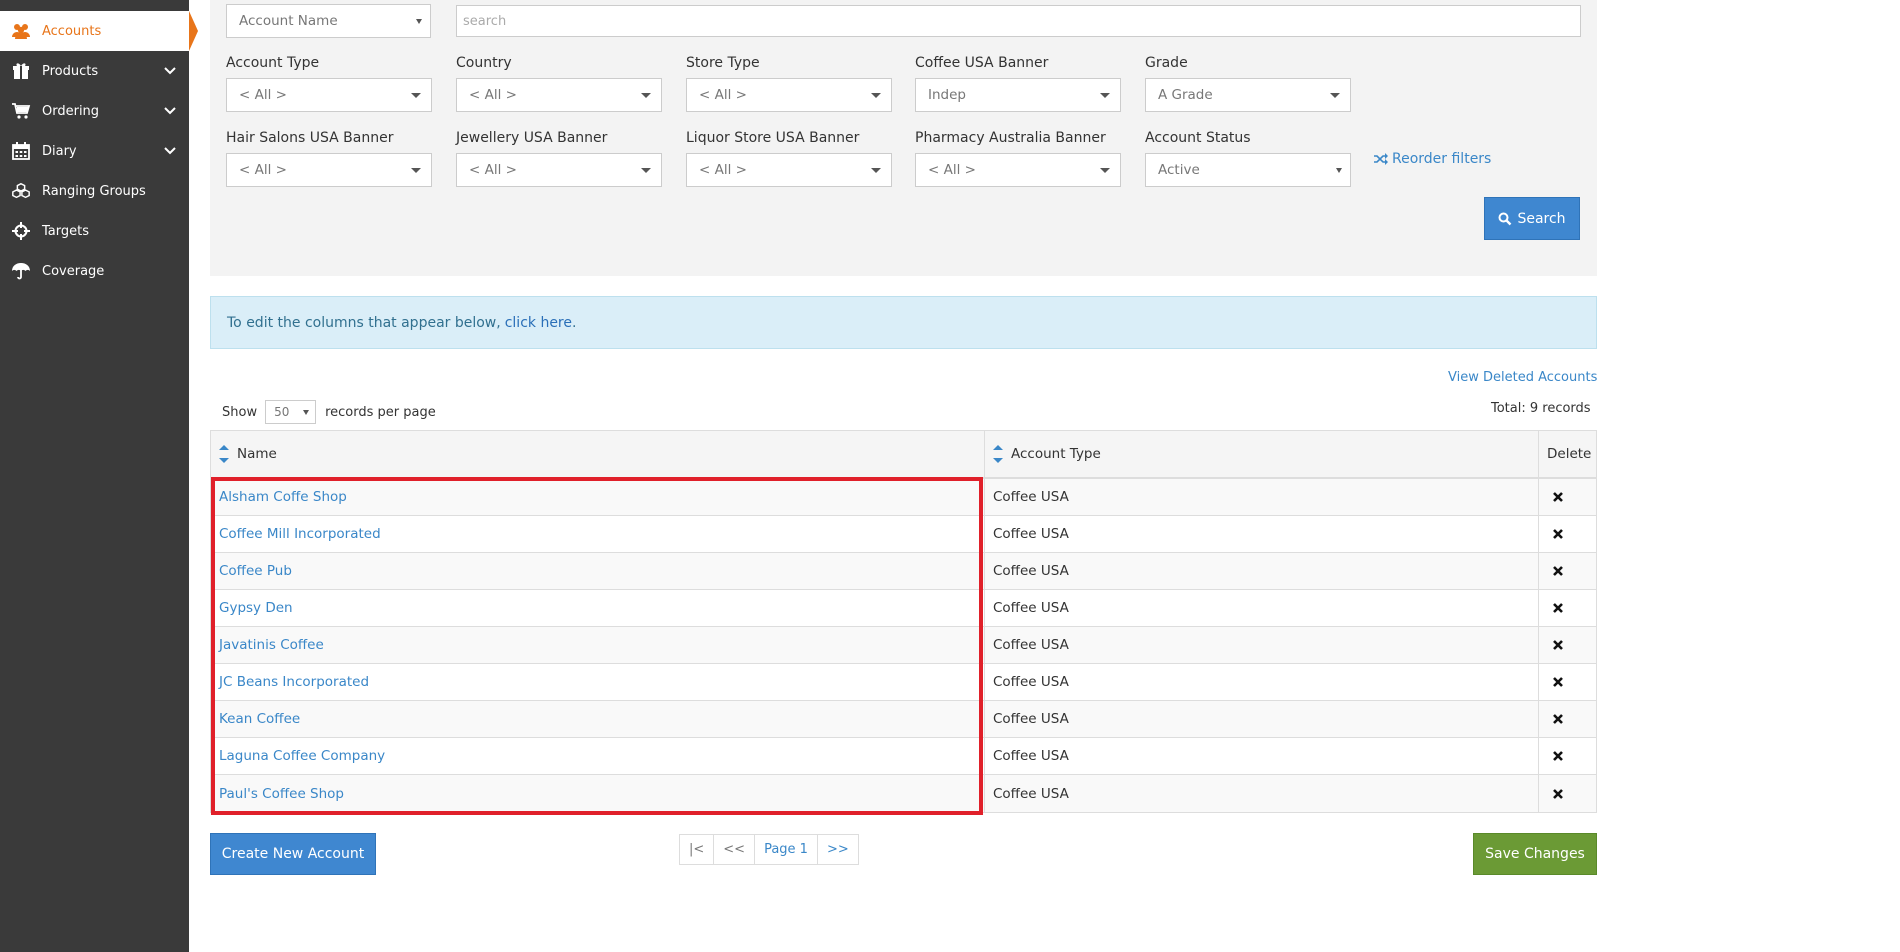  Describe the element at coordinates (598, 454) in the screenshot. I see `name-column-header: Name` at that location.